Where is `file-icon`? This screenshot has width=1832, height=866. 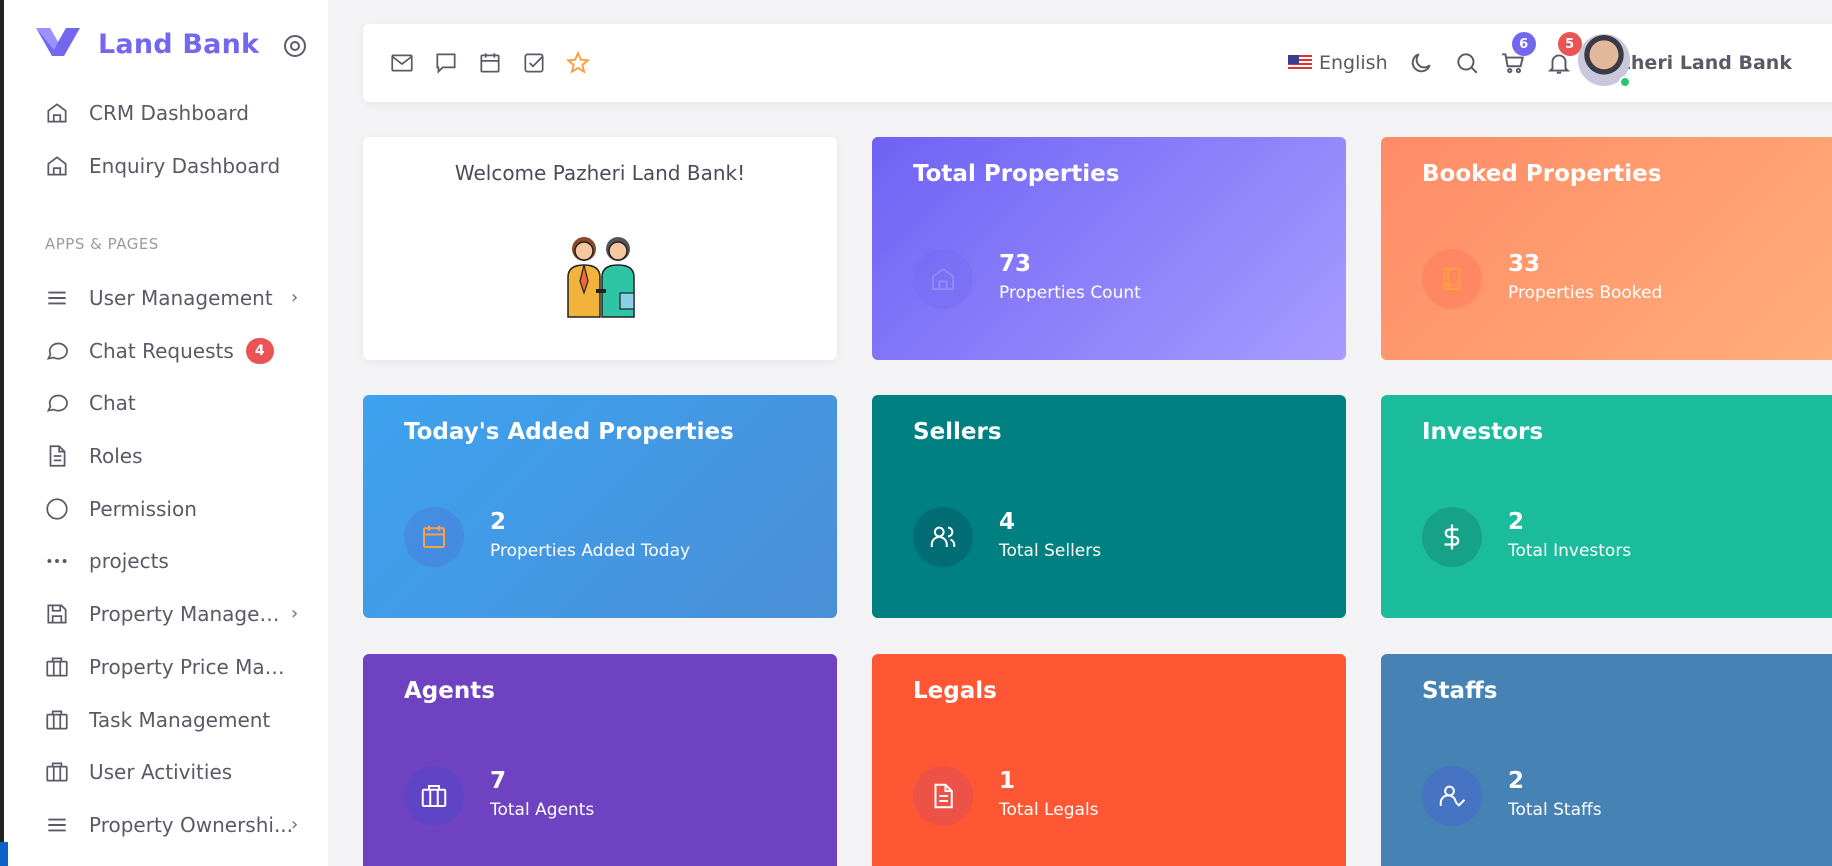
file-icon is located at coordinates (943, 796).